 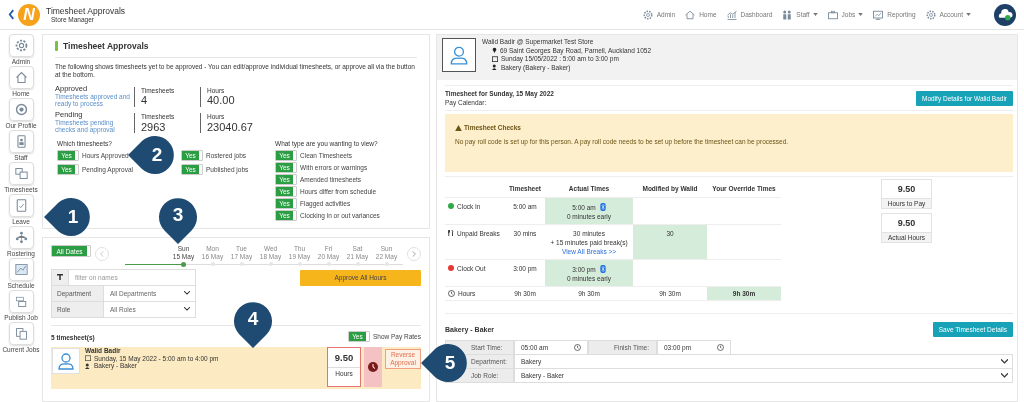 I want to click on cloud-icon, so click(x=1005, y=14).